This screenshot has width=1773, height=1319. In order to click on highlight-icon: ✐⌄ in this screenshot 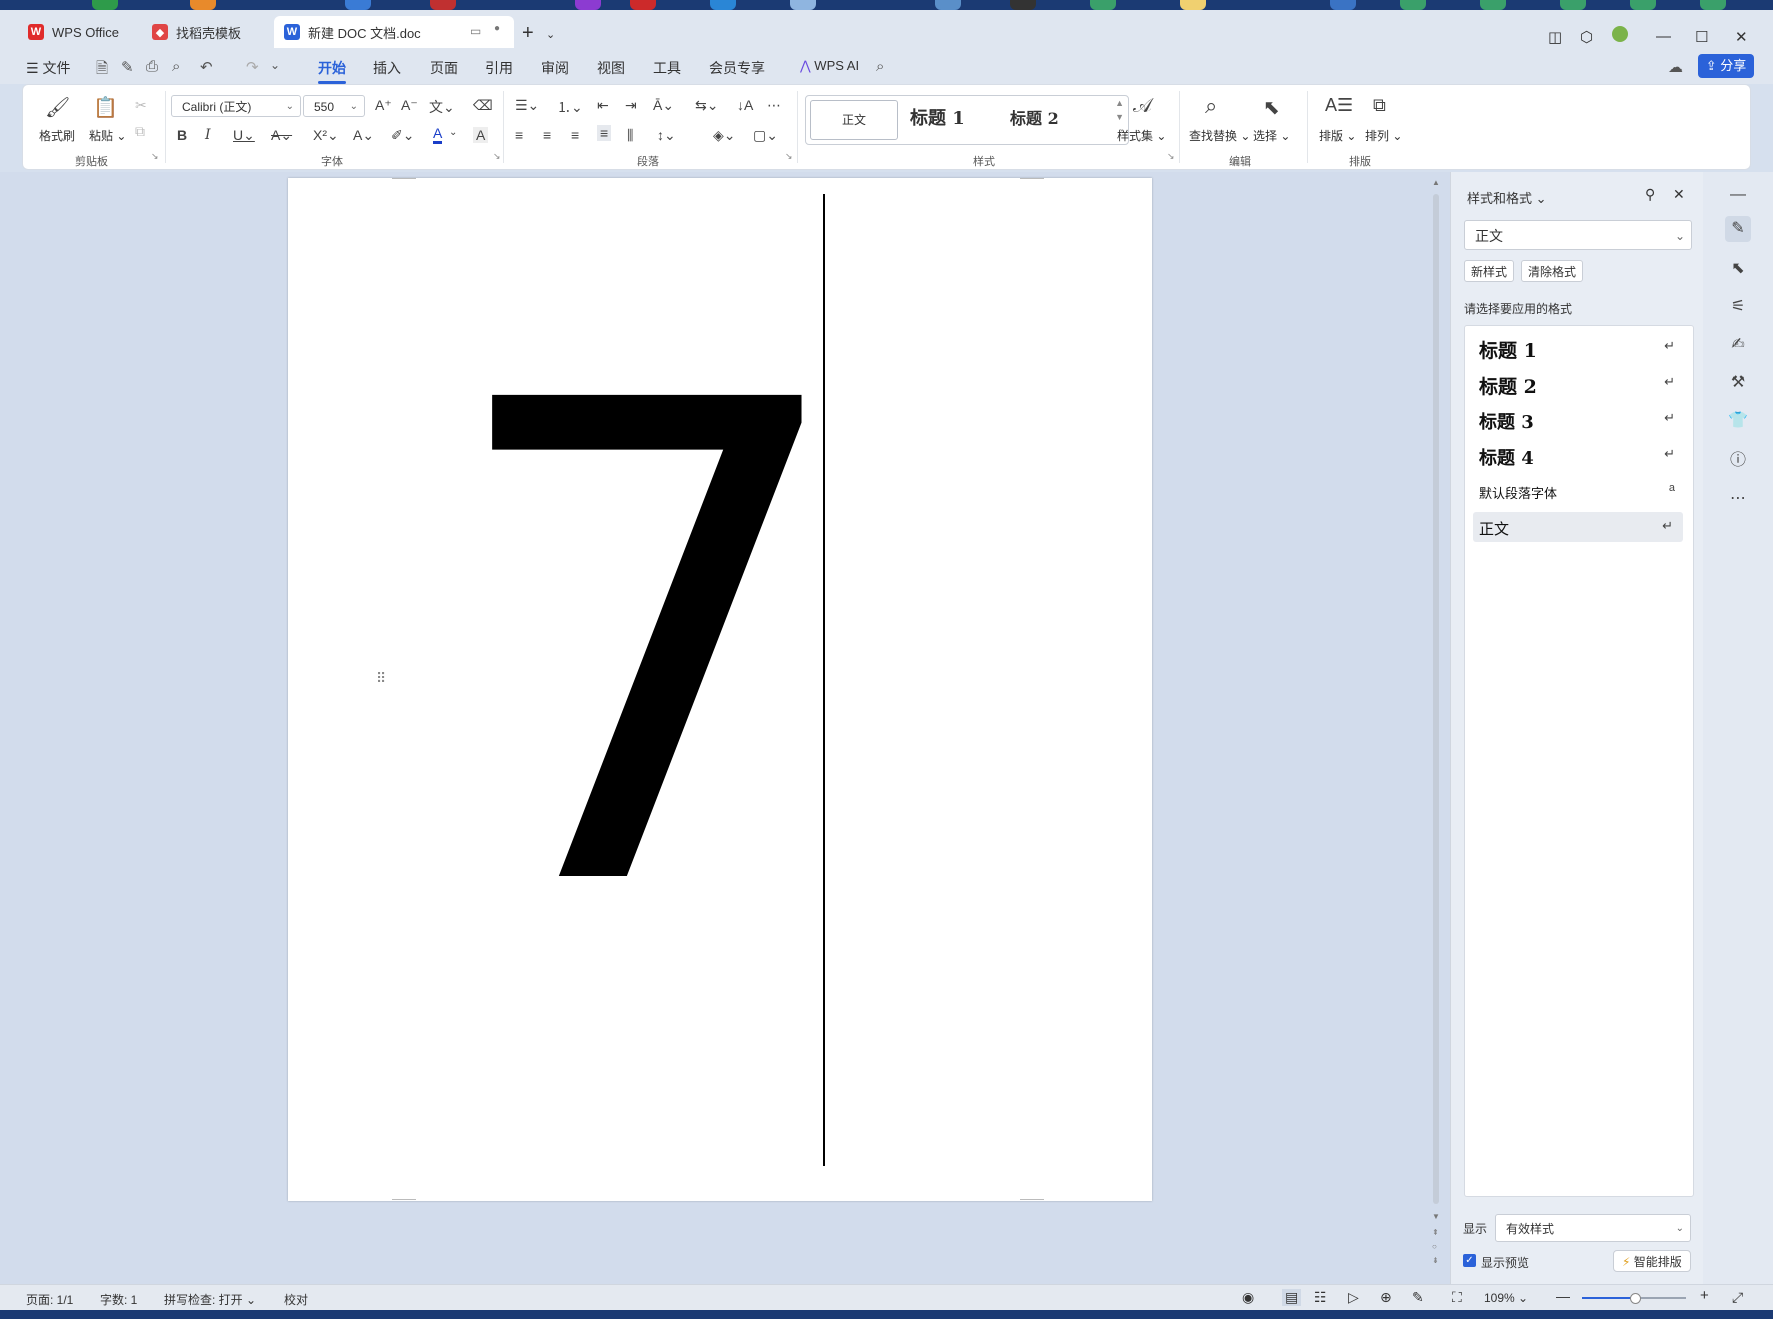, I will do `click(402, 135)`.